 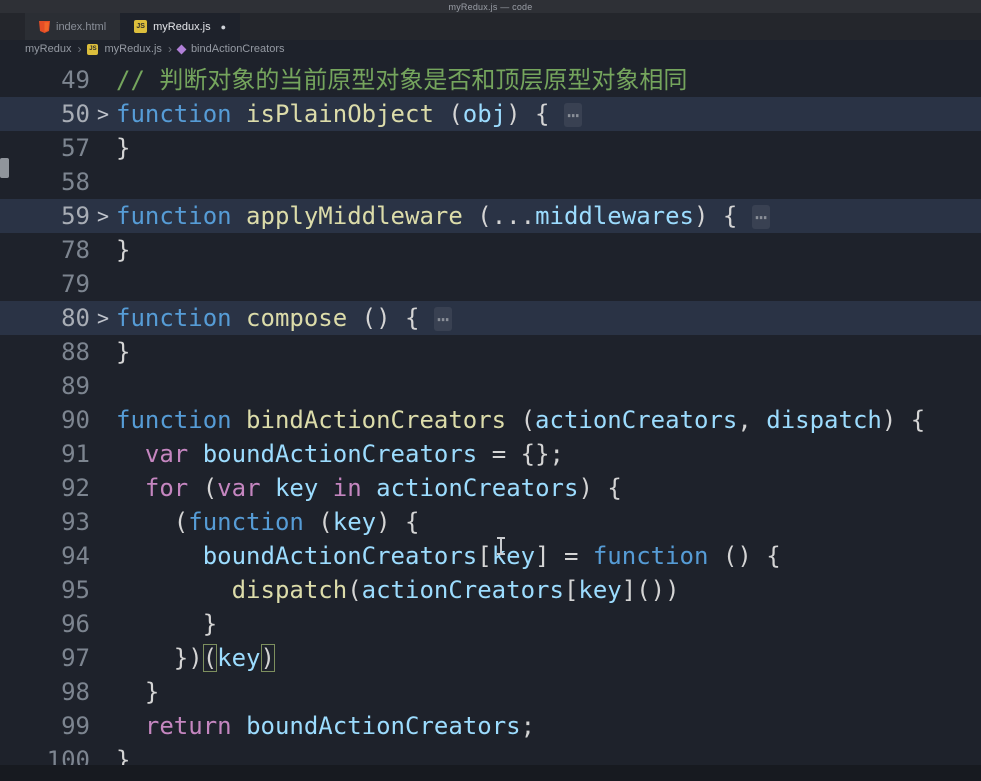 What do you see at coordinates (79, 49) in the screenshot?
I see `chevron-right-icon: ›` at bounding box center [79, 49].